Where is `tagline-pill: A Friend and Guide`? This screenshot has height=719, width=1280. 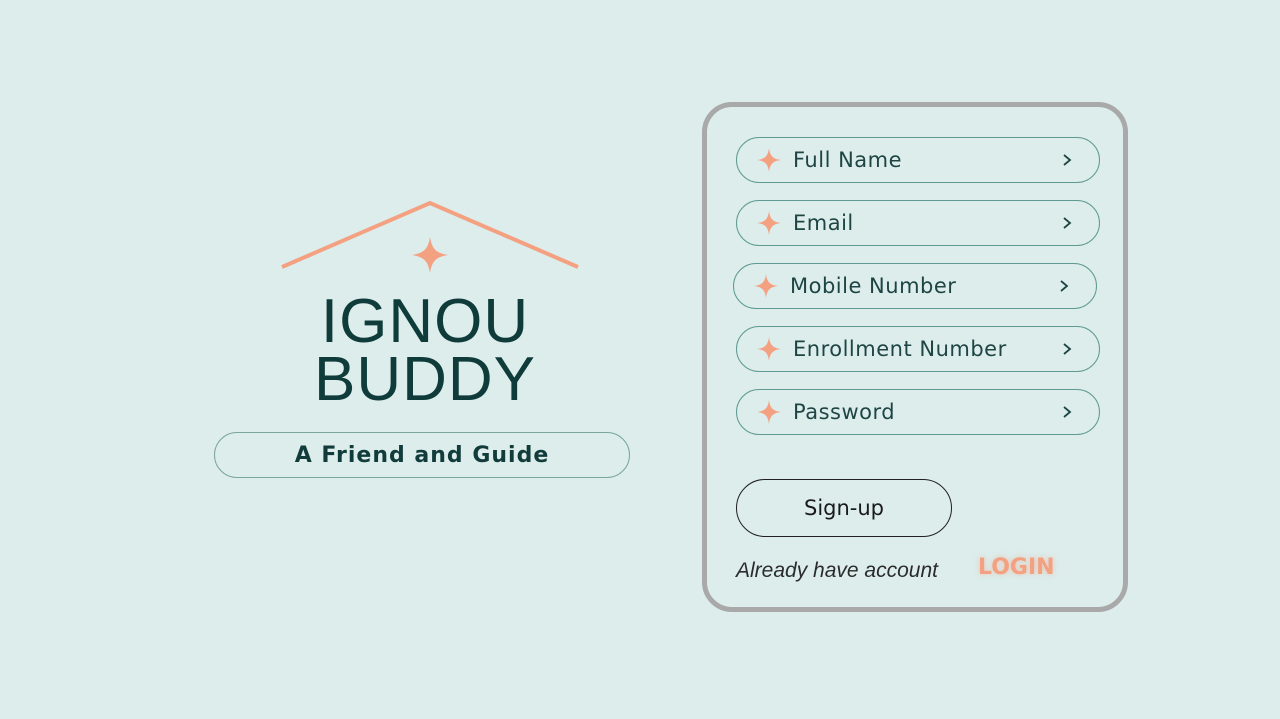 tagline-pill: A Friend and Guide is located at coordinates (422, 455).